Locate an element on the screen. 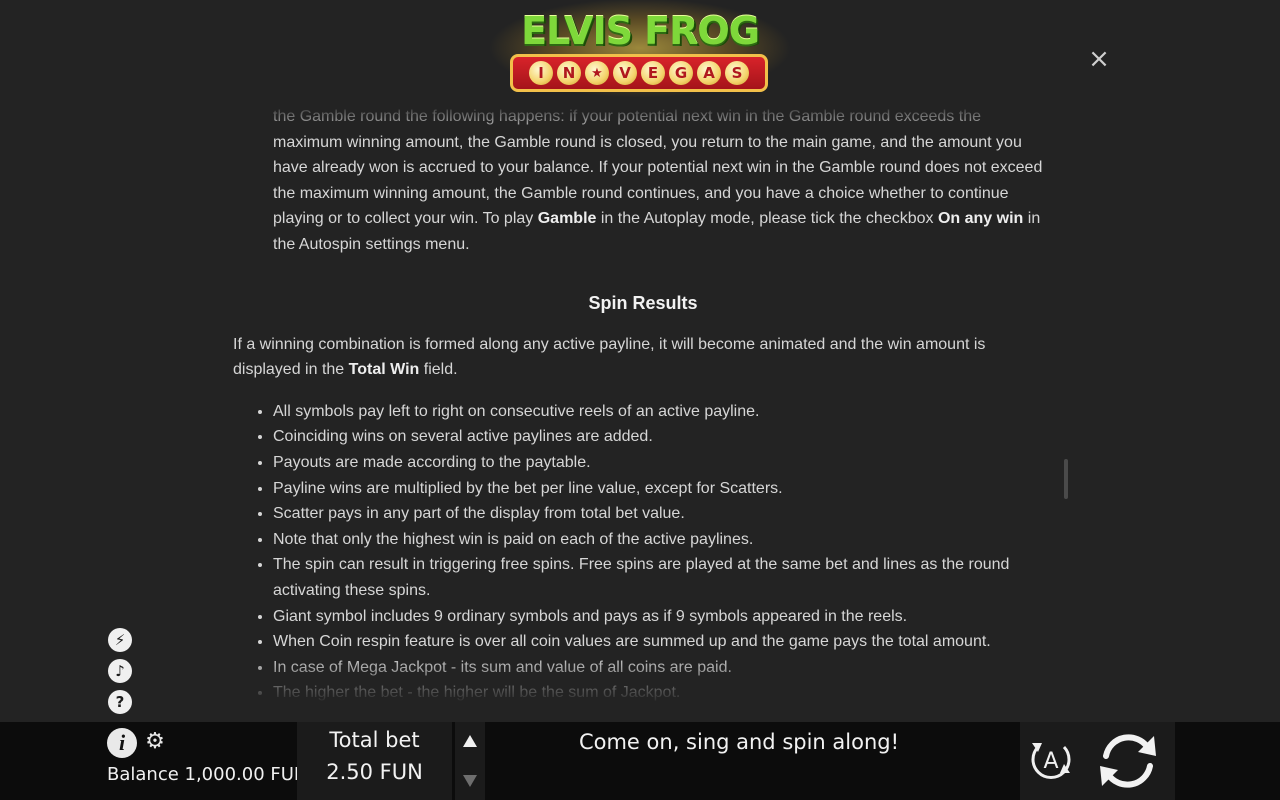  bet-stepper is located at coordinates (470, 761).